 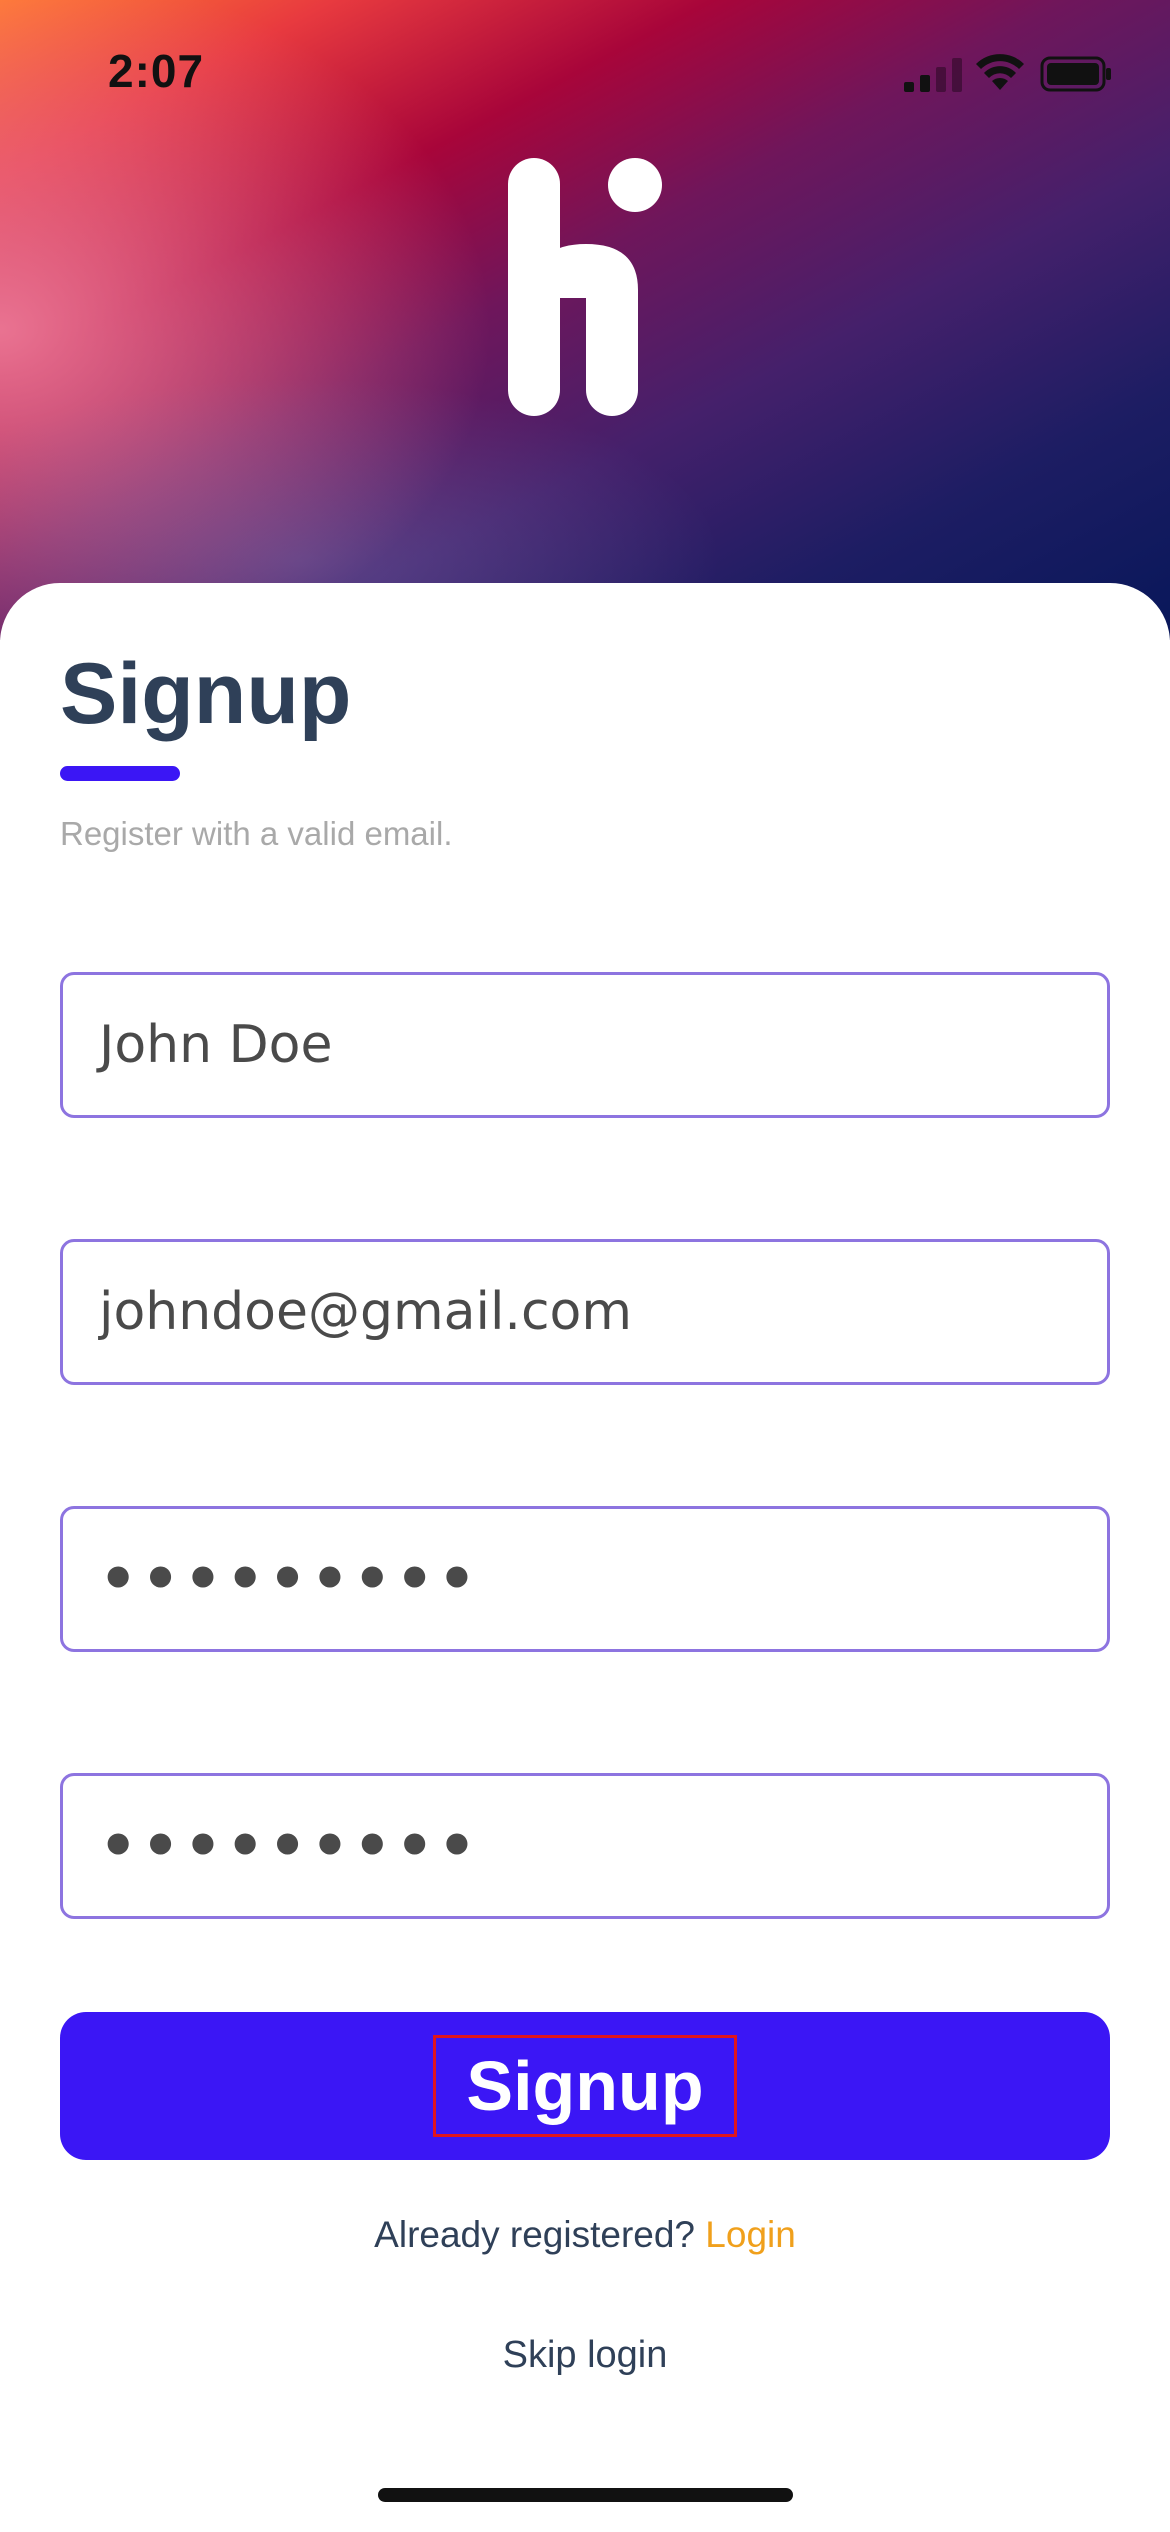 I want to click on title-underline, so click(x=120, y=773).